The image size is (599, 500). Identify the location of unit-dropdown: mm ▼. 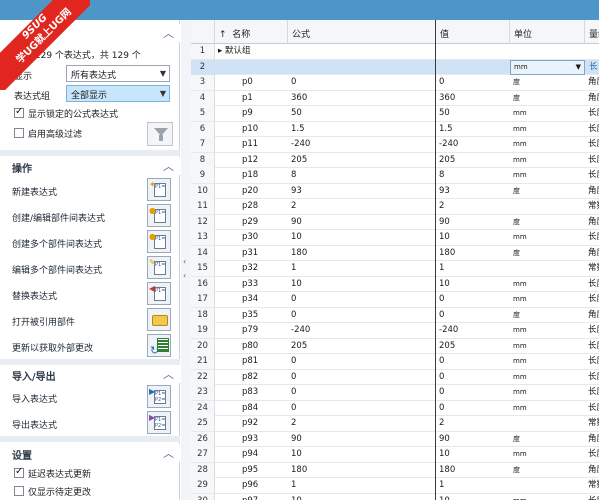
(547, 67).